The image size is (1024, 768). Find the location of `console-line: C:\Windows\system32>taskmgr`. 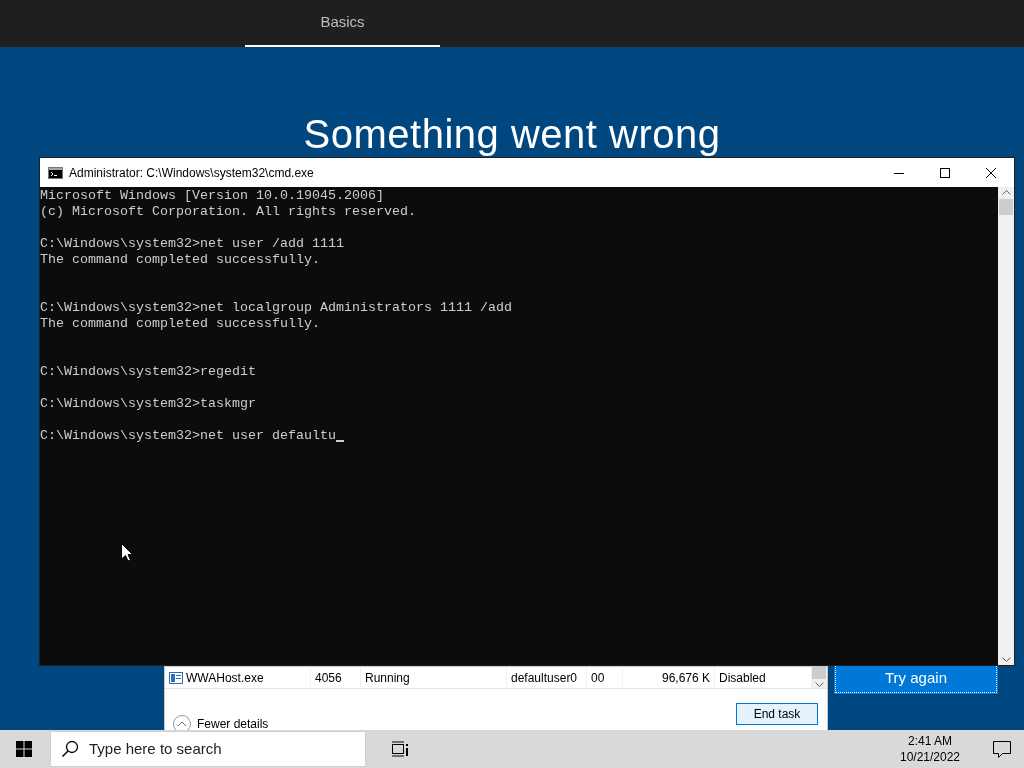

console-line: C:\Windows\system32>taskmgr is located at coordinates (148, 404).